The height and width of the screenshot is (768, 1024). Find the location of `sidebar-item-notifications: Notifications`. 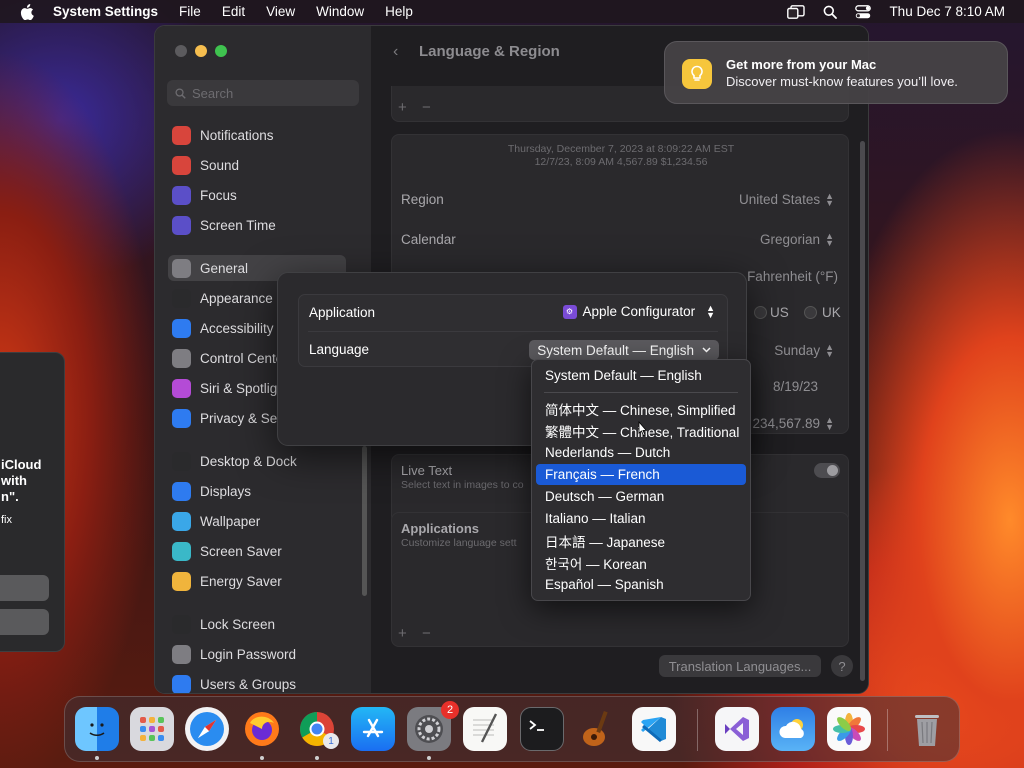

sidebar-item-notifications: Notifications is located at coordinates (257, 135).